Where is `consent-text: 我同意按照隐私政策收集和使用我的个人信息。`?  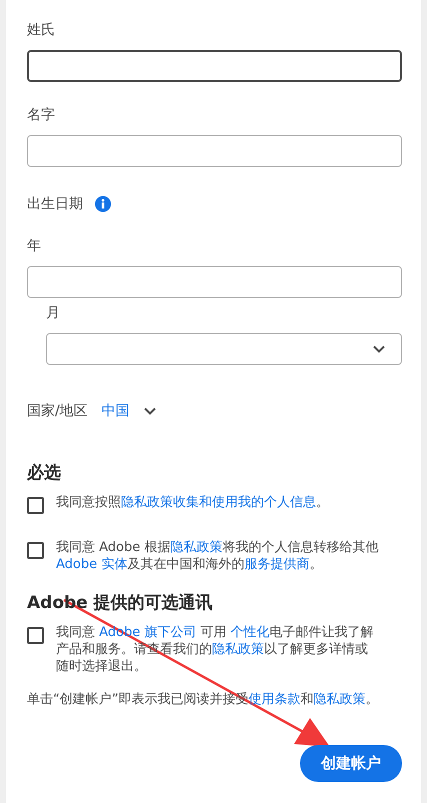 consent-text: 我同意按照隐私政策收集和使用我的个人信息。 is located at coordinates (192, 502).